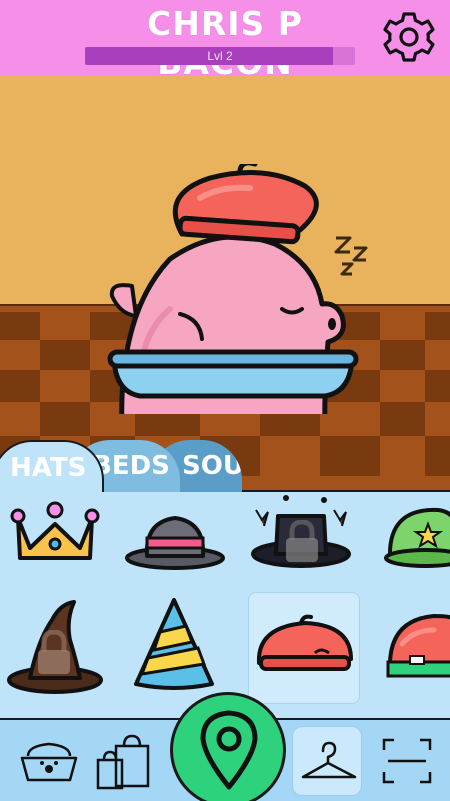  I want to click on shop-button, so click(123, 761).